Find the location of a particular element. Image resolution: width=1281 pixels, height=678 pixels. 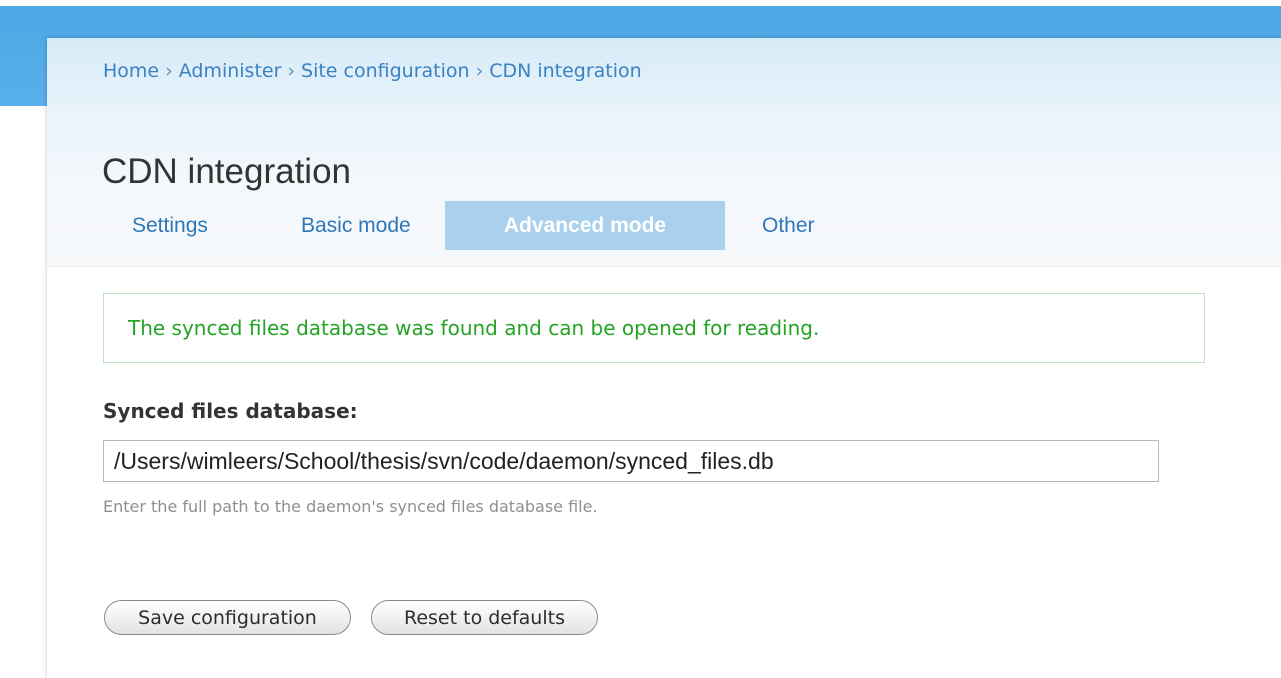

tab-basic-mode: Basic mode is located at coordinates (343, 225).